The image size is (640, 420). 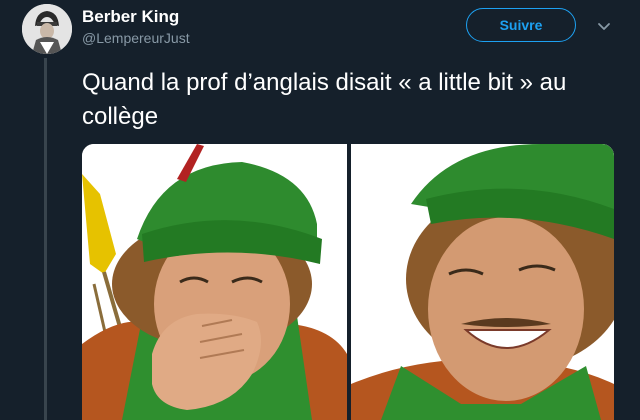 I want to click on user-handle: @LempereurJust, so click(x=136, y=38).